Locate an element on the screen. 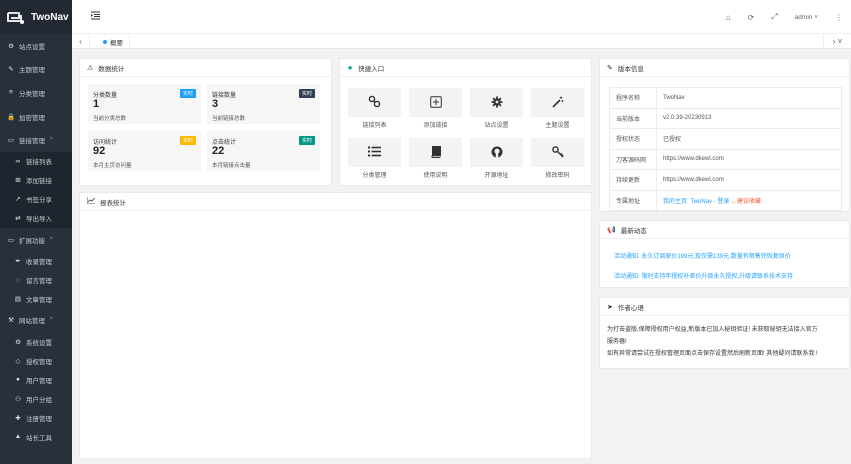 This screenshot has width=851, height=464. warning-icon: ▲ is located at coordinates (18, 437).